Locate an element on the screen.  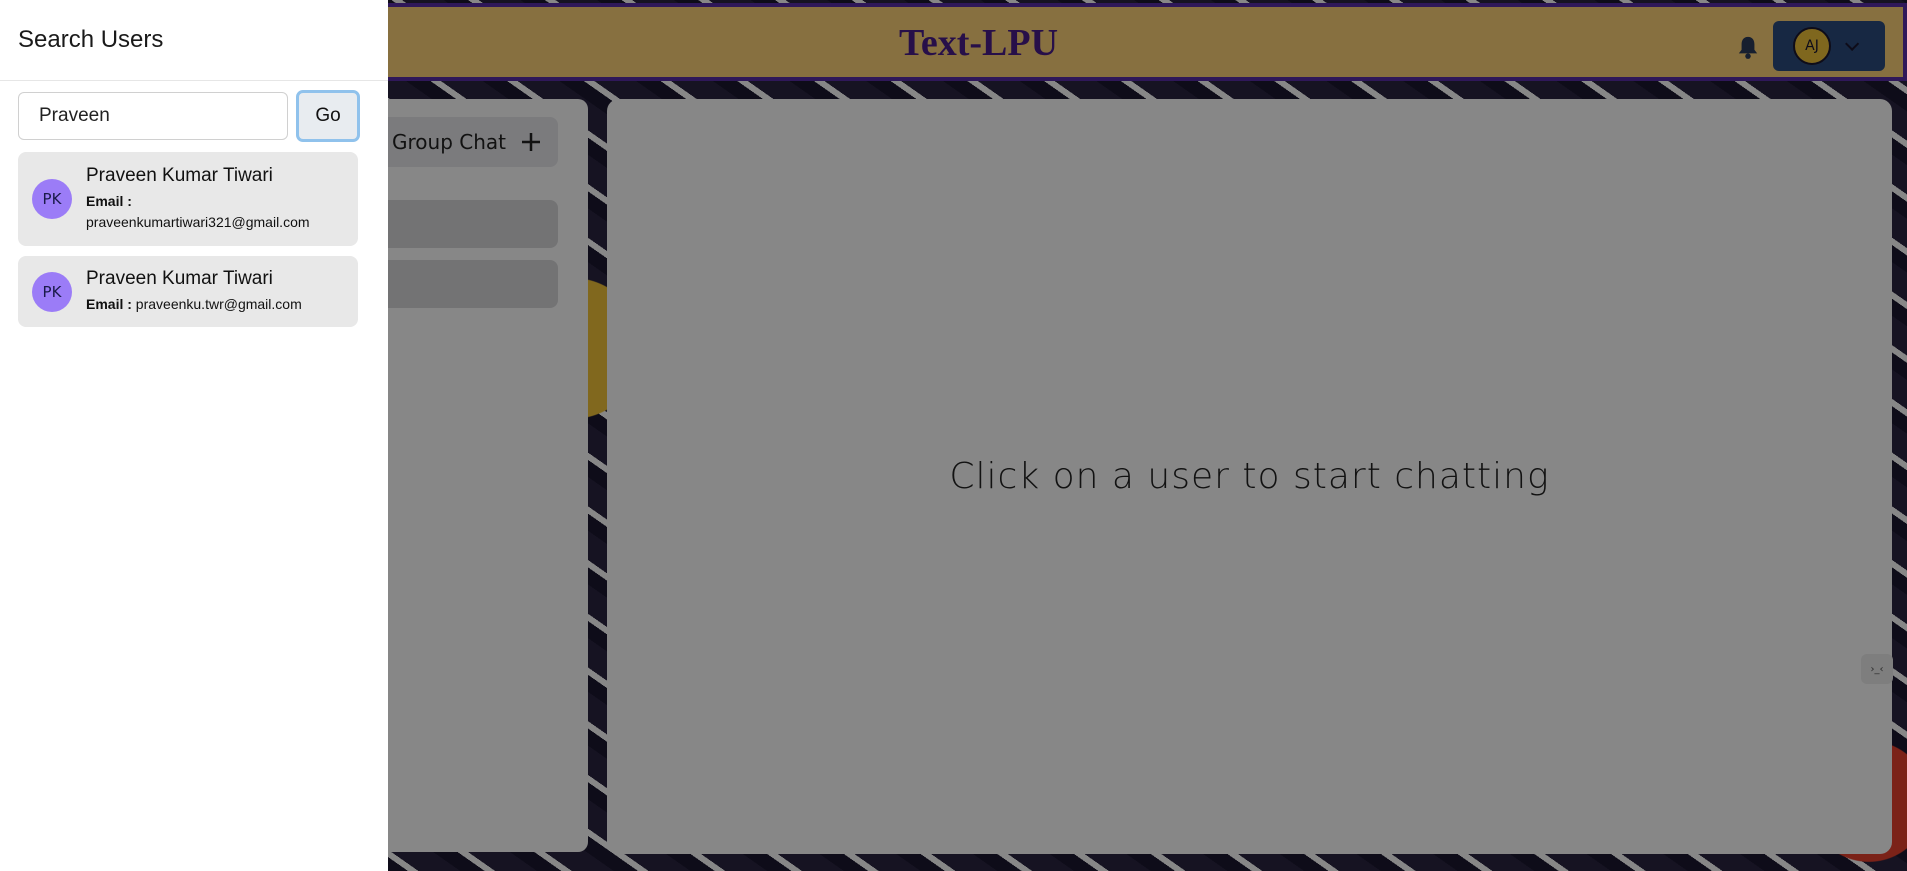
user-email: Email : praveenku.twr@gmail.com is located at coordinates (194, 304).